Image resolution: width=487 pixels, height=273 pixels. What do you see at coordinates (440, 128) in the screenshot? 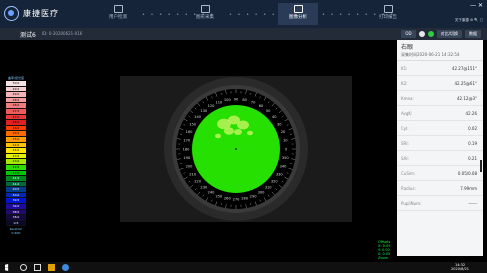
I see `measurement-row: Cyl: 0.02` at bounding box center [440, 128].